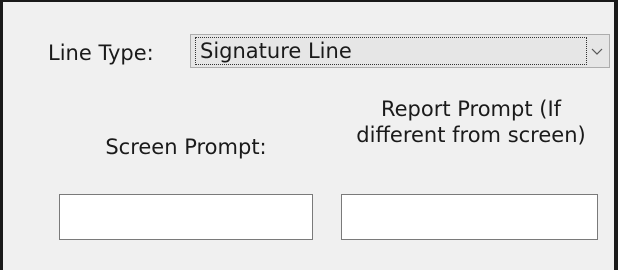  What do you see at coordinates (471, 122) in the screenshot?
I see `report-prompt-label: Report Prompt (If different from screen)` at bounding box center [471, 122].